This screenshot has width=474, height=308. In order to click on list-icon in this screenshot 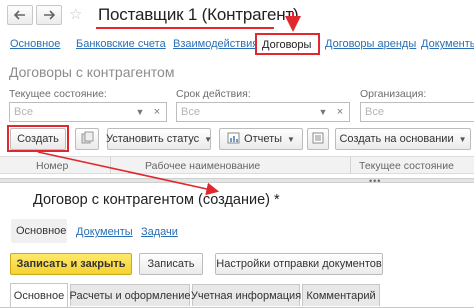, I will do `click(318, 139)`.